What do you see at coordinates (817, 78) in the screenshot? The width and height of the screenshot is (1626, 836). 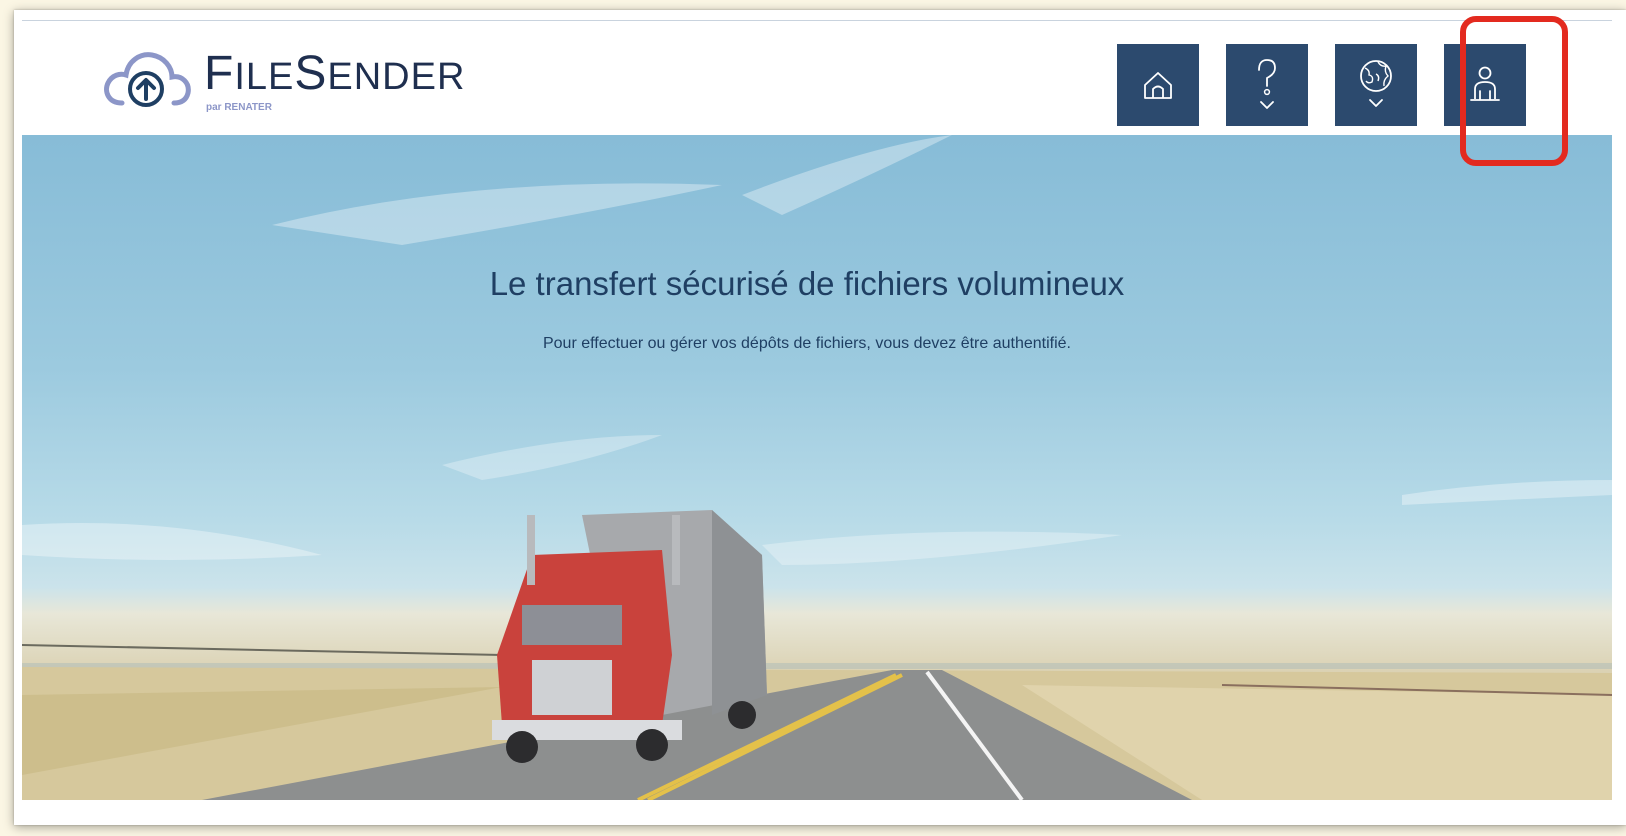 I see `site-header: FILESENDER par RENATER` at bounding box center [817, 78].